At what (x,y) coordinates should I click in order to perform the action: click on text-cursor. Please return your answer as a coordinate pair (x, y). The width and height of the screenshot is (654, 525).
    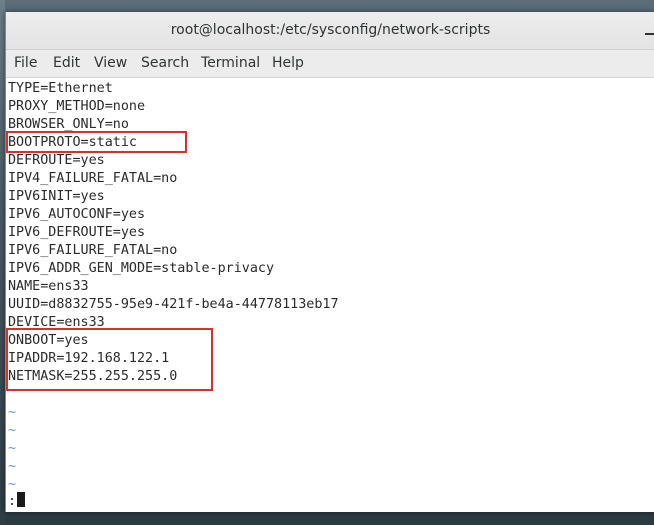
    Looking at the image, I should click on (21, 499).